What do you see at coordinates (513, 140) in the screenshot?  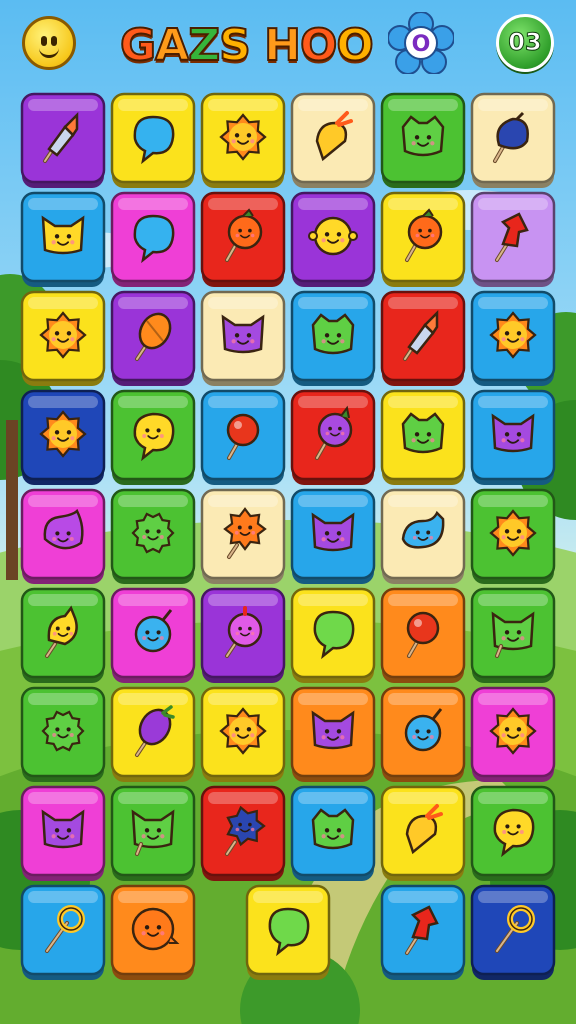 I see `tile-navy-bomb` at bounding box center [513, 140].